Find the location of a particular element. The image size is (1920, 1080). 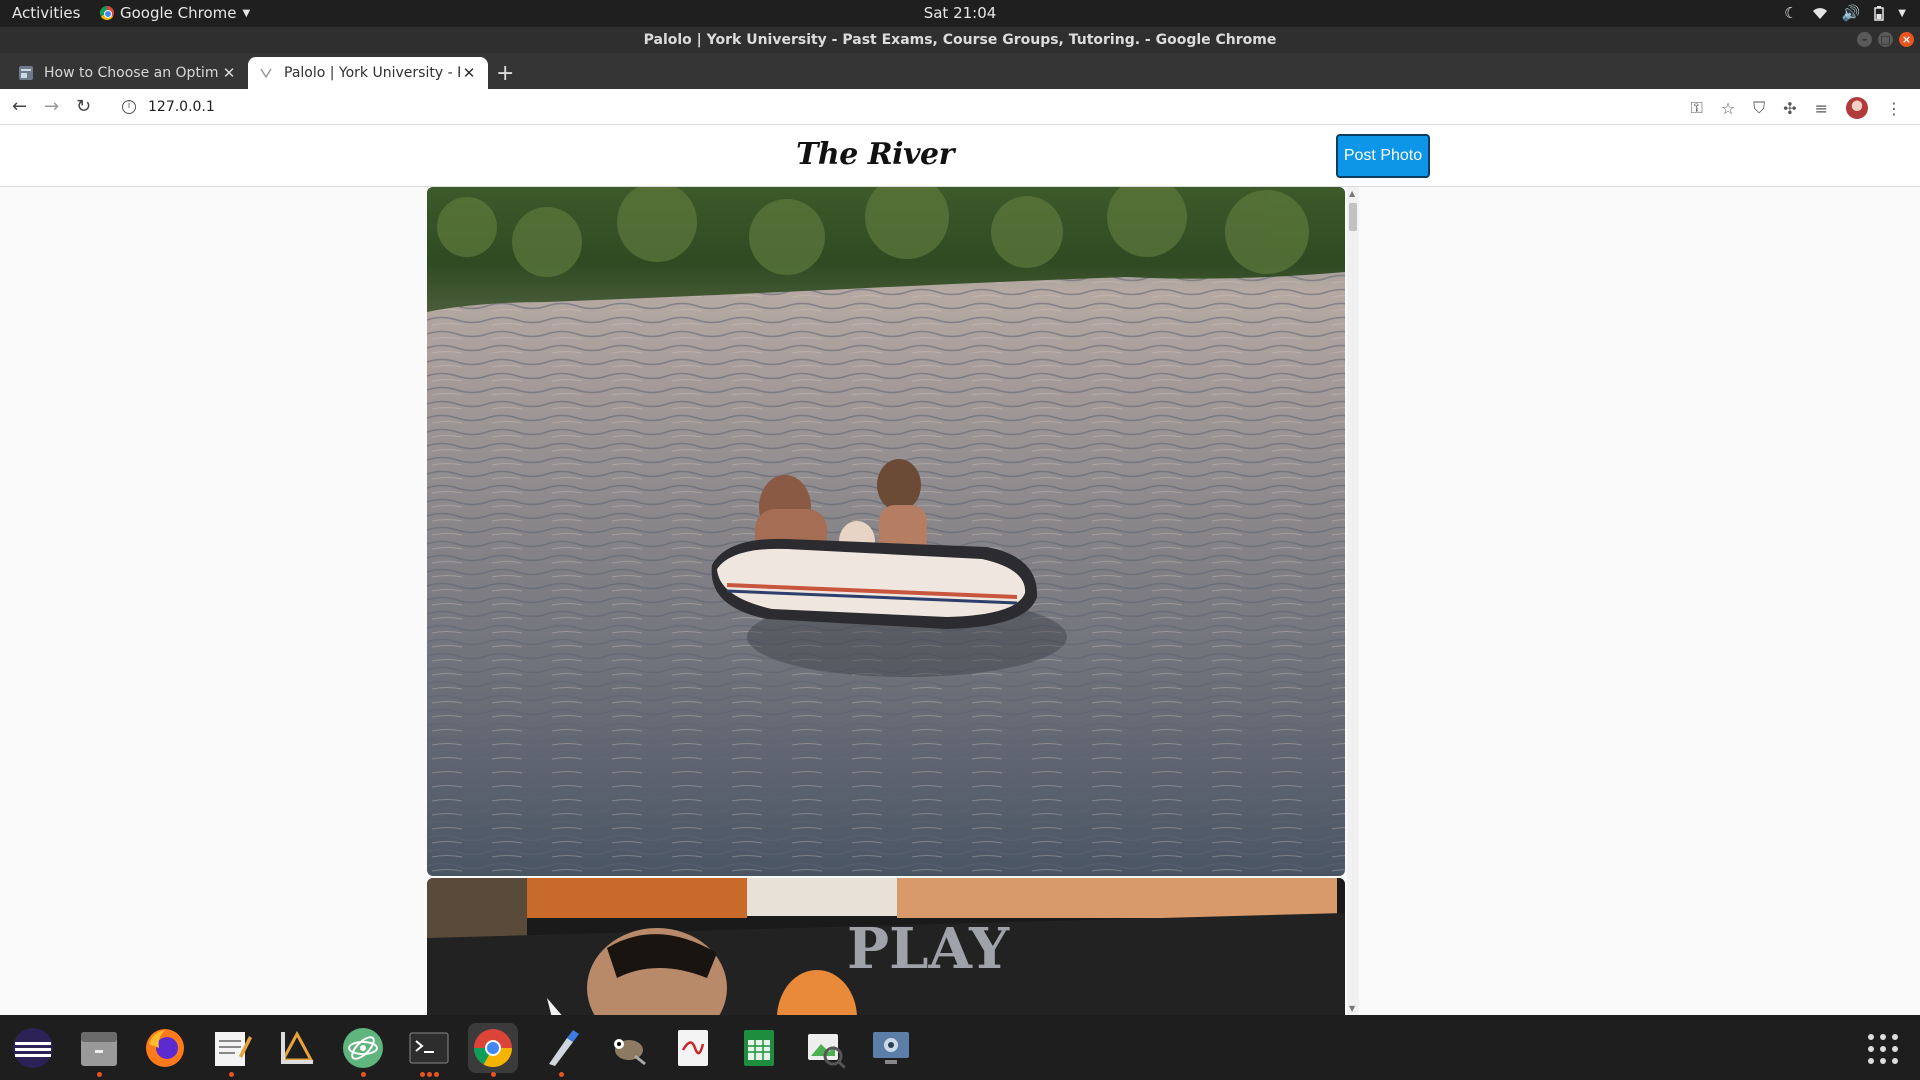

palolo-favicon-icon is located at coordinates (266, 73).